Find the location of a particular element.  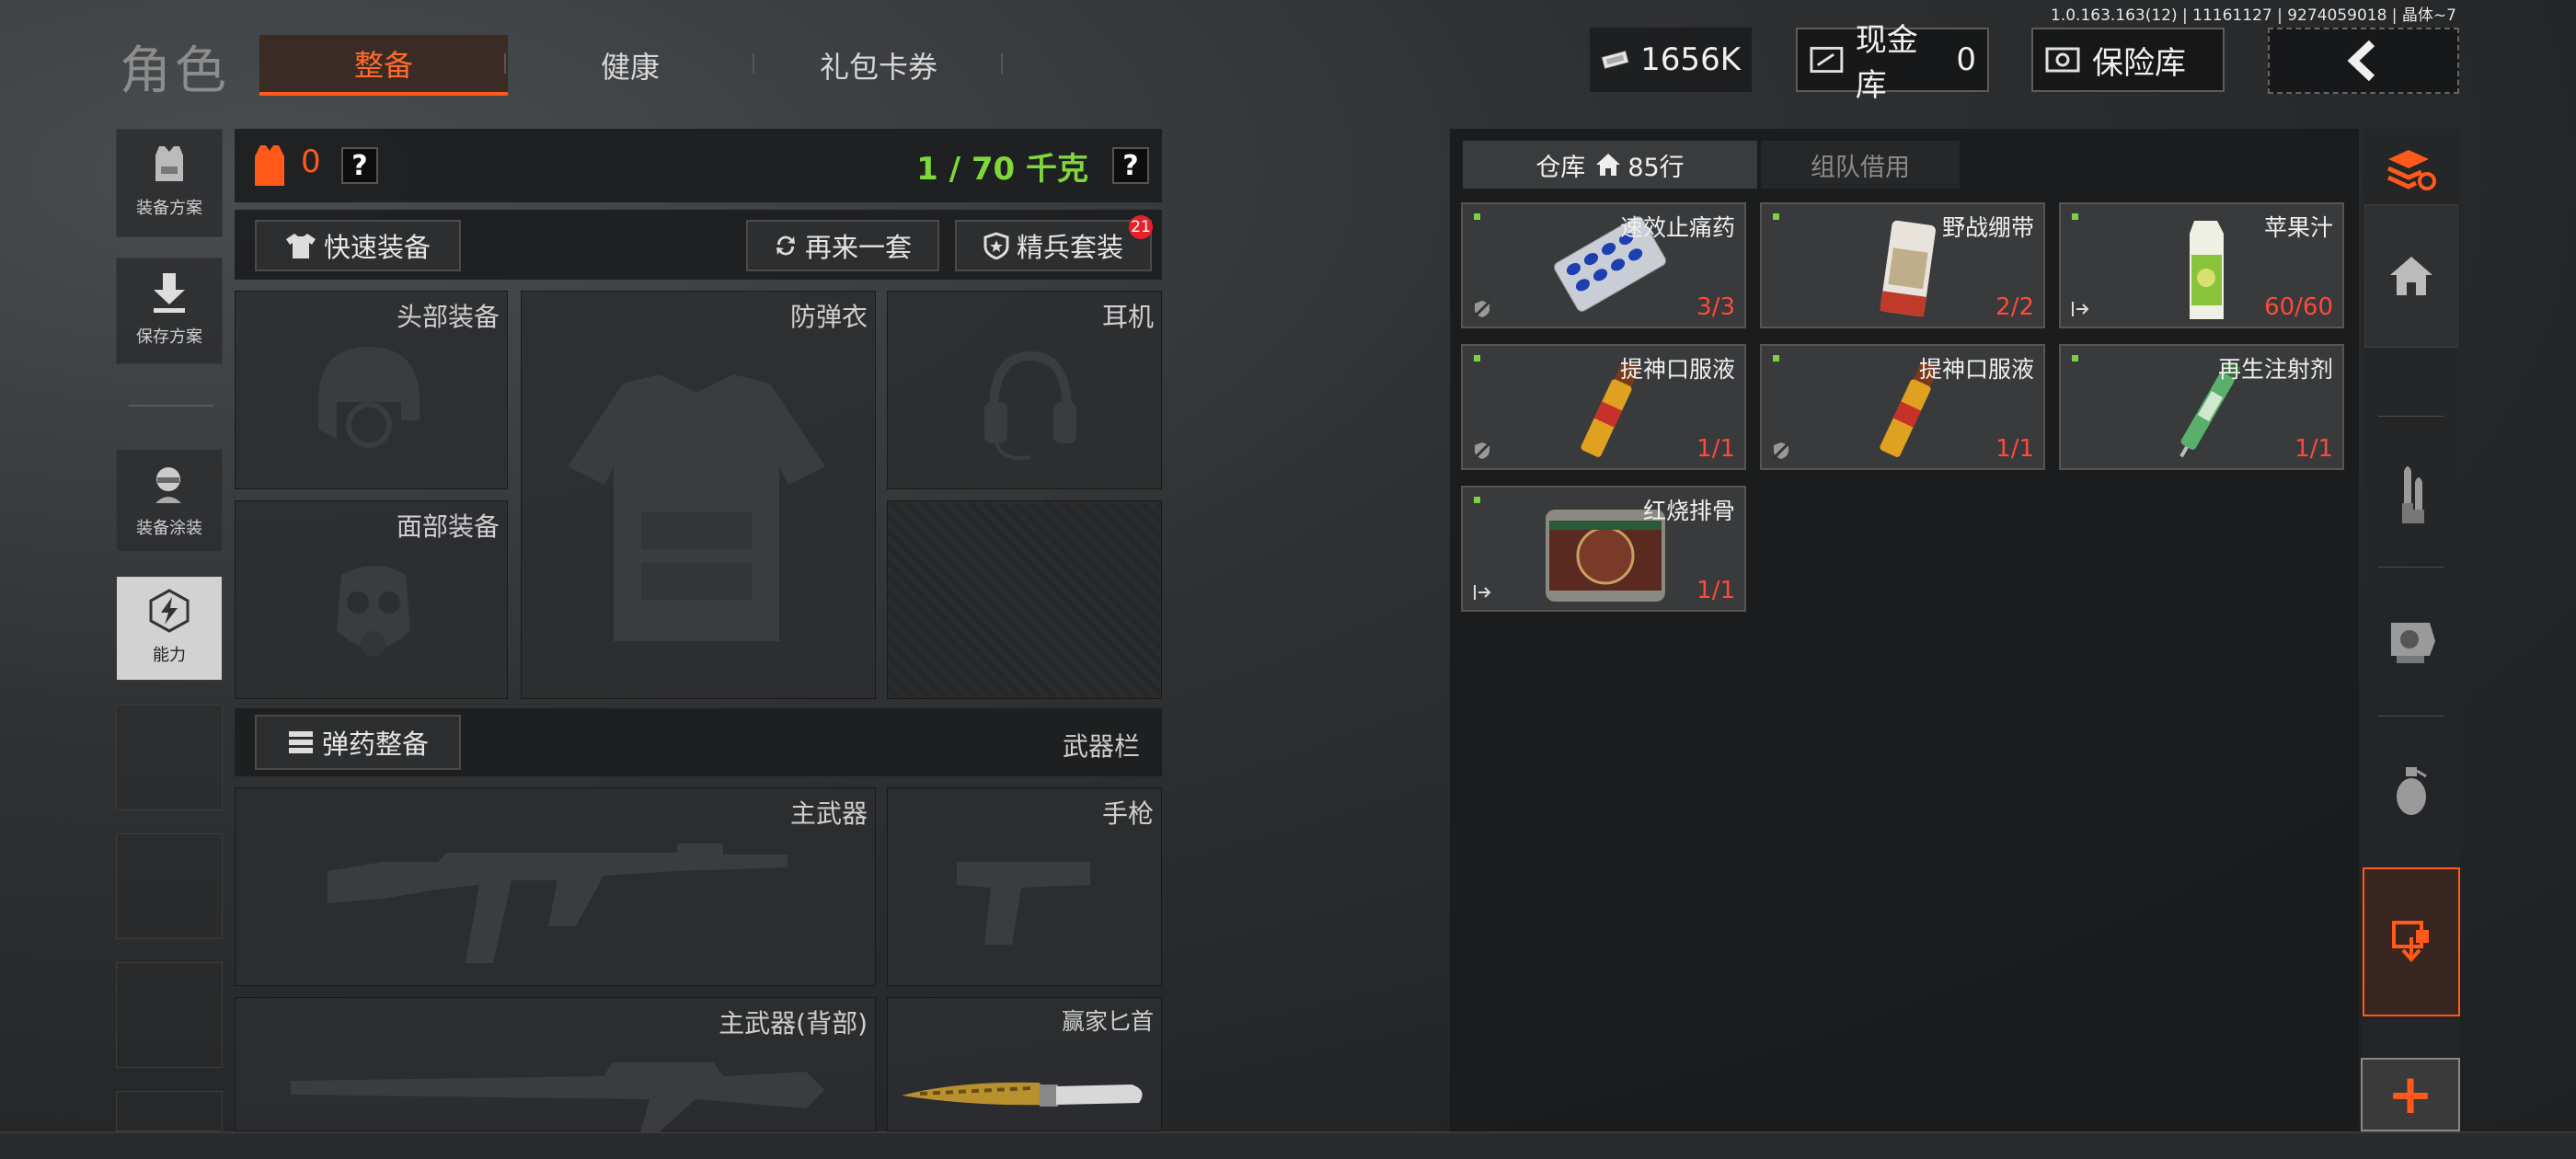

back-button is located at coordinates (2363, 61).